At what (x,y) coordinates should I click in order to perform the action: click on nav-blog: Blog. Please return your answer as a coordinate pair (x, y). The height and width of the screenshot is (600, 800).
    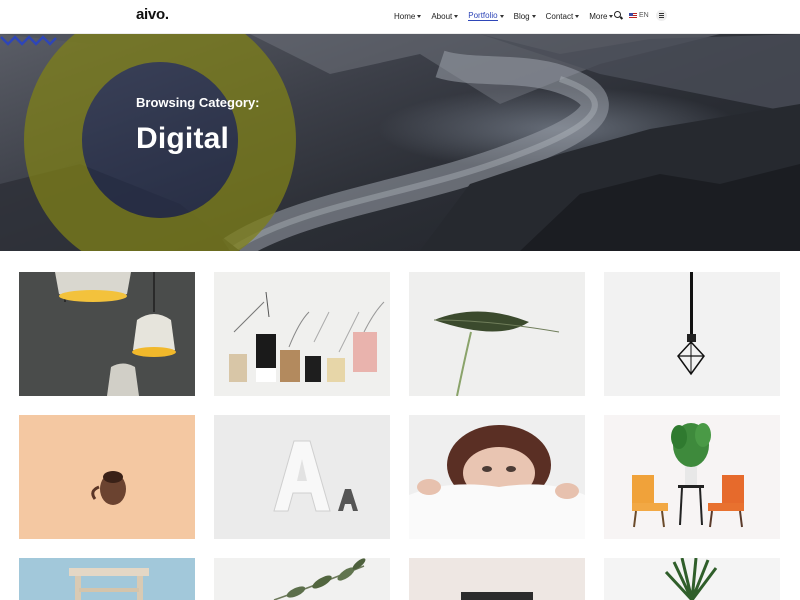
    Looking at the image, I should click on (525, 16).